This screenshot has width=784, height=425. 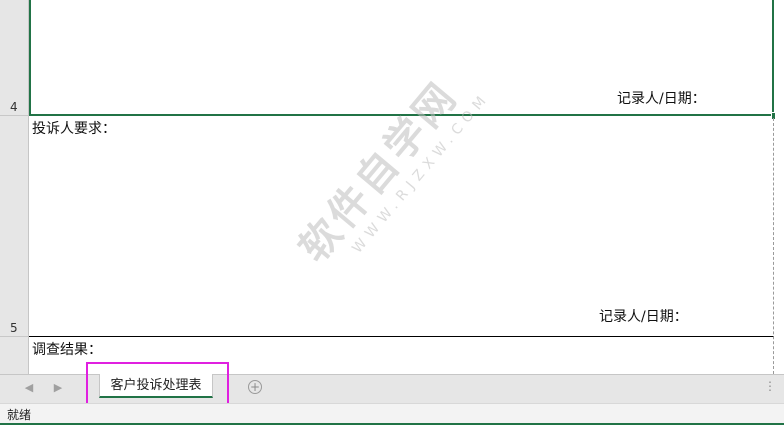 What do you see at coordinates (255, 387) in the screenshot?
I see `plus-circle-icon: +` at bounding box center [255, 387].